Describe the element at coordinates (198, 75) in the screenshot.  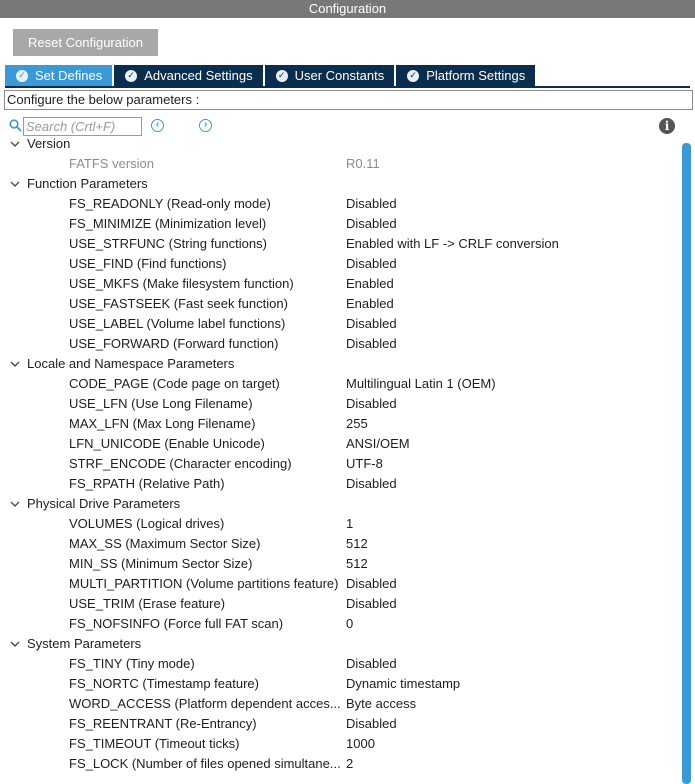
I see `tab-label: Advanced Settings` at that location.